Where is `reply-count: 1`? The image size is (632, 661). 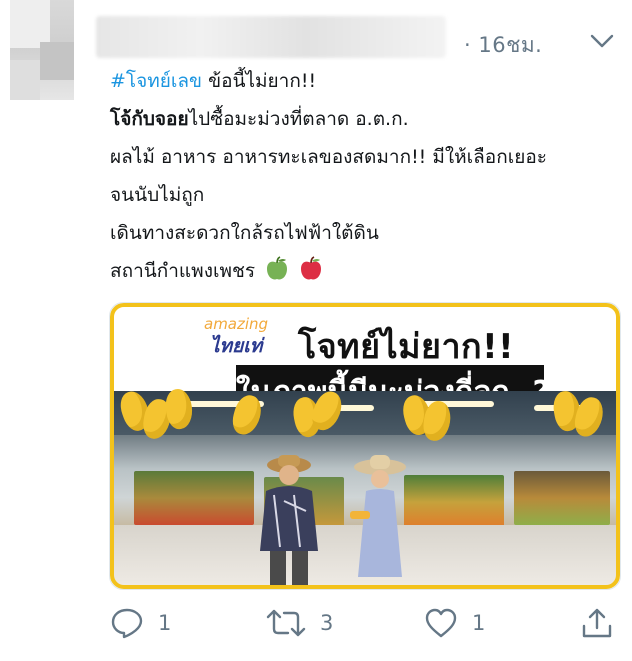
reply-count: 1 is located at coordinates (165, 623).